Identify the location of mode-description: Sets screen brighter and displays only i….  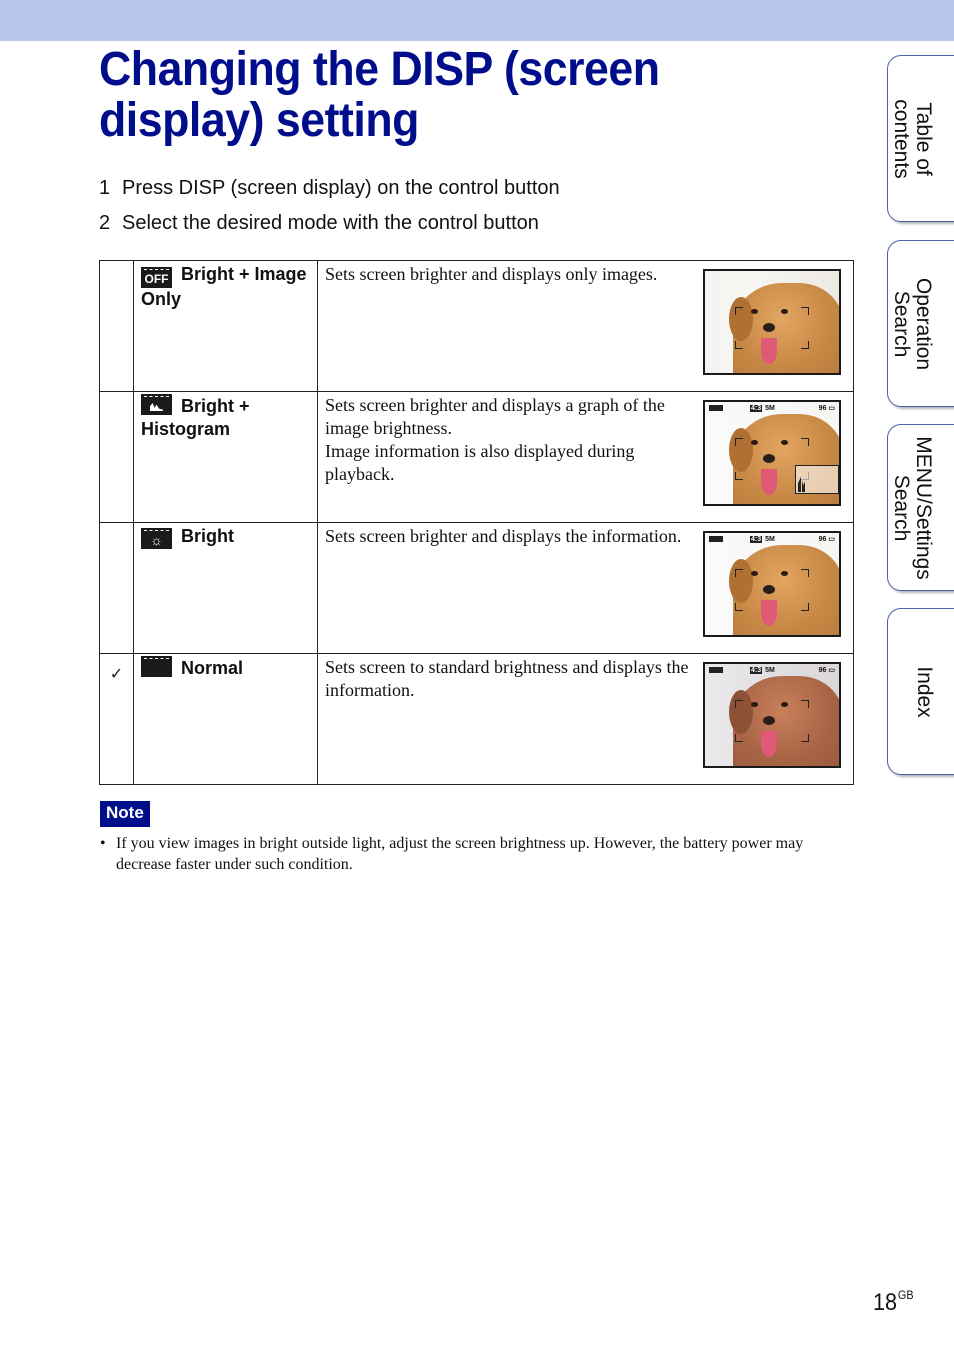
(491, 274).